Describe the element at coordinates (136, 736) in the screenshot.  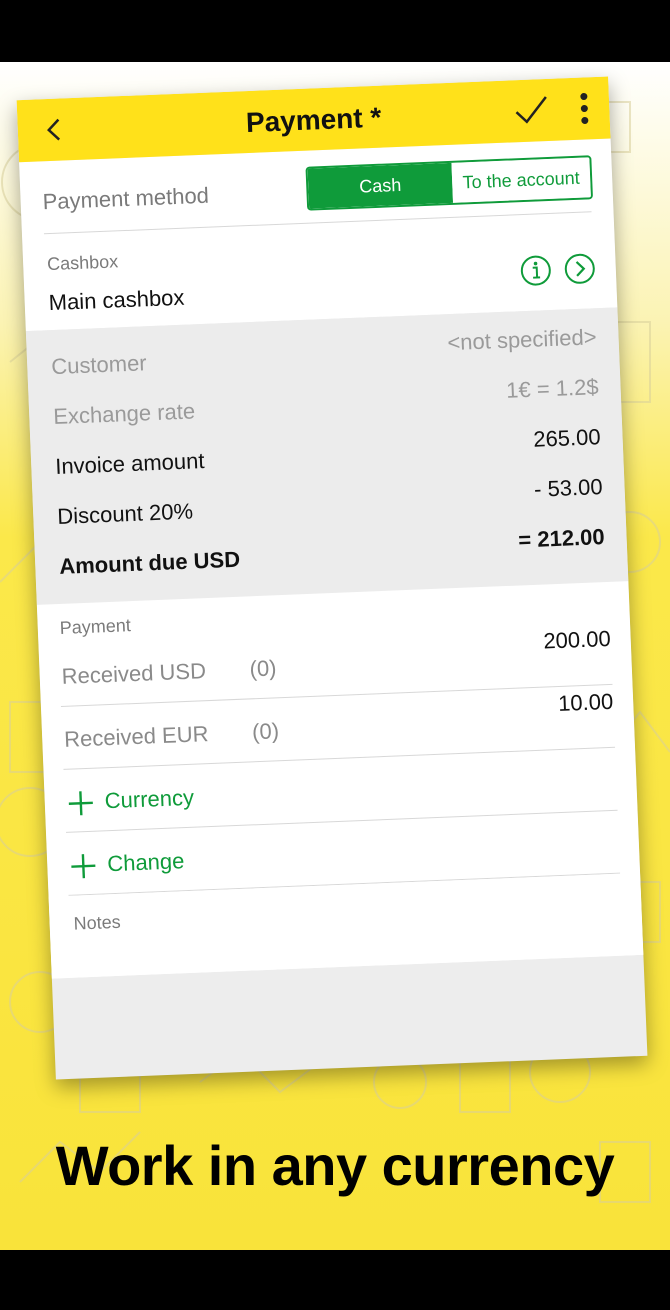
I see `received-eur-label: Received EUR` at that location.